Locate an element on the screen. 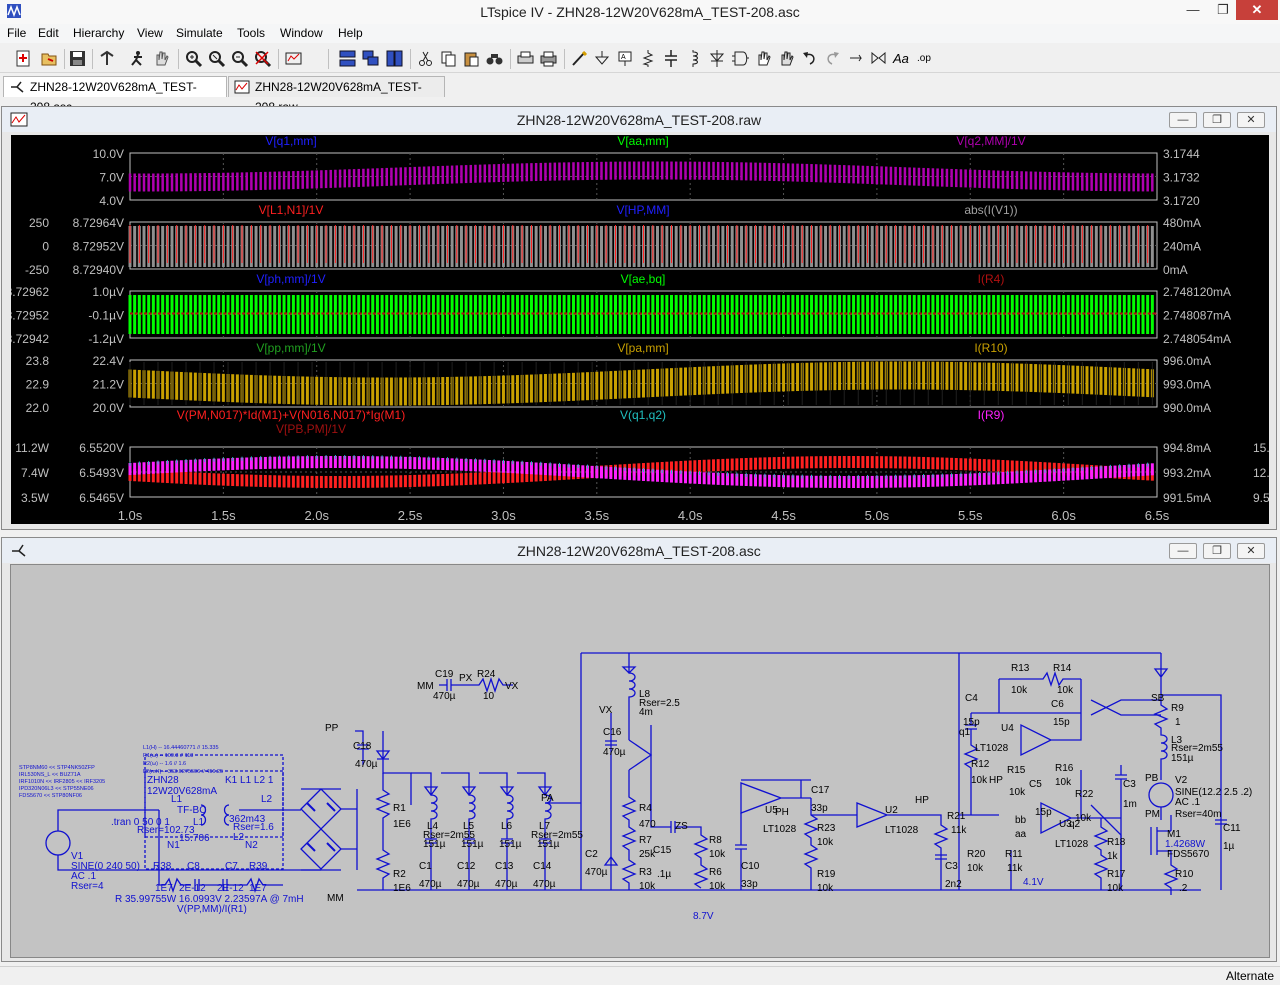 Image resolution: width=1280 pixels, height=985 pixels. r2-label: R2 is located at coordinates (399, 874).